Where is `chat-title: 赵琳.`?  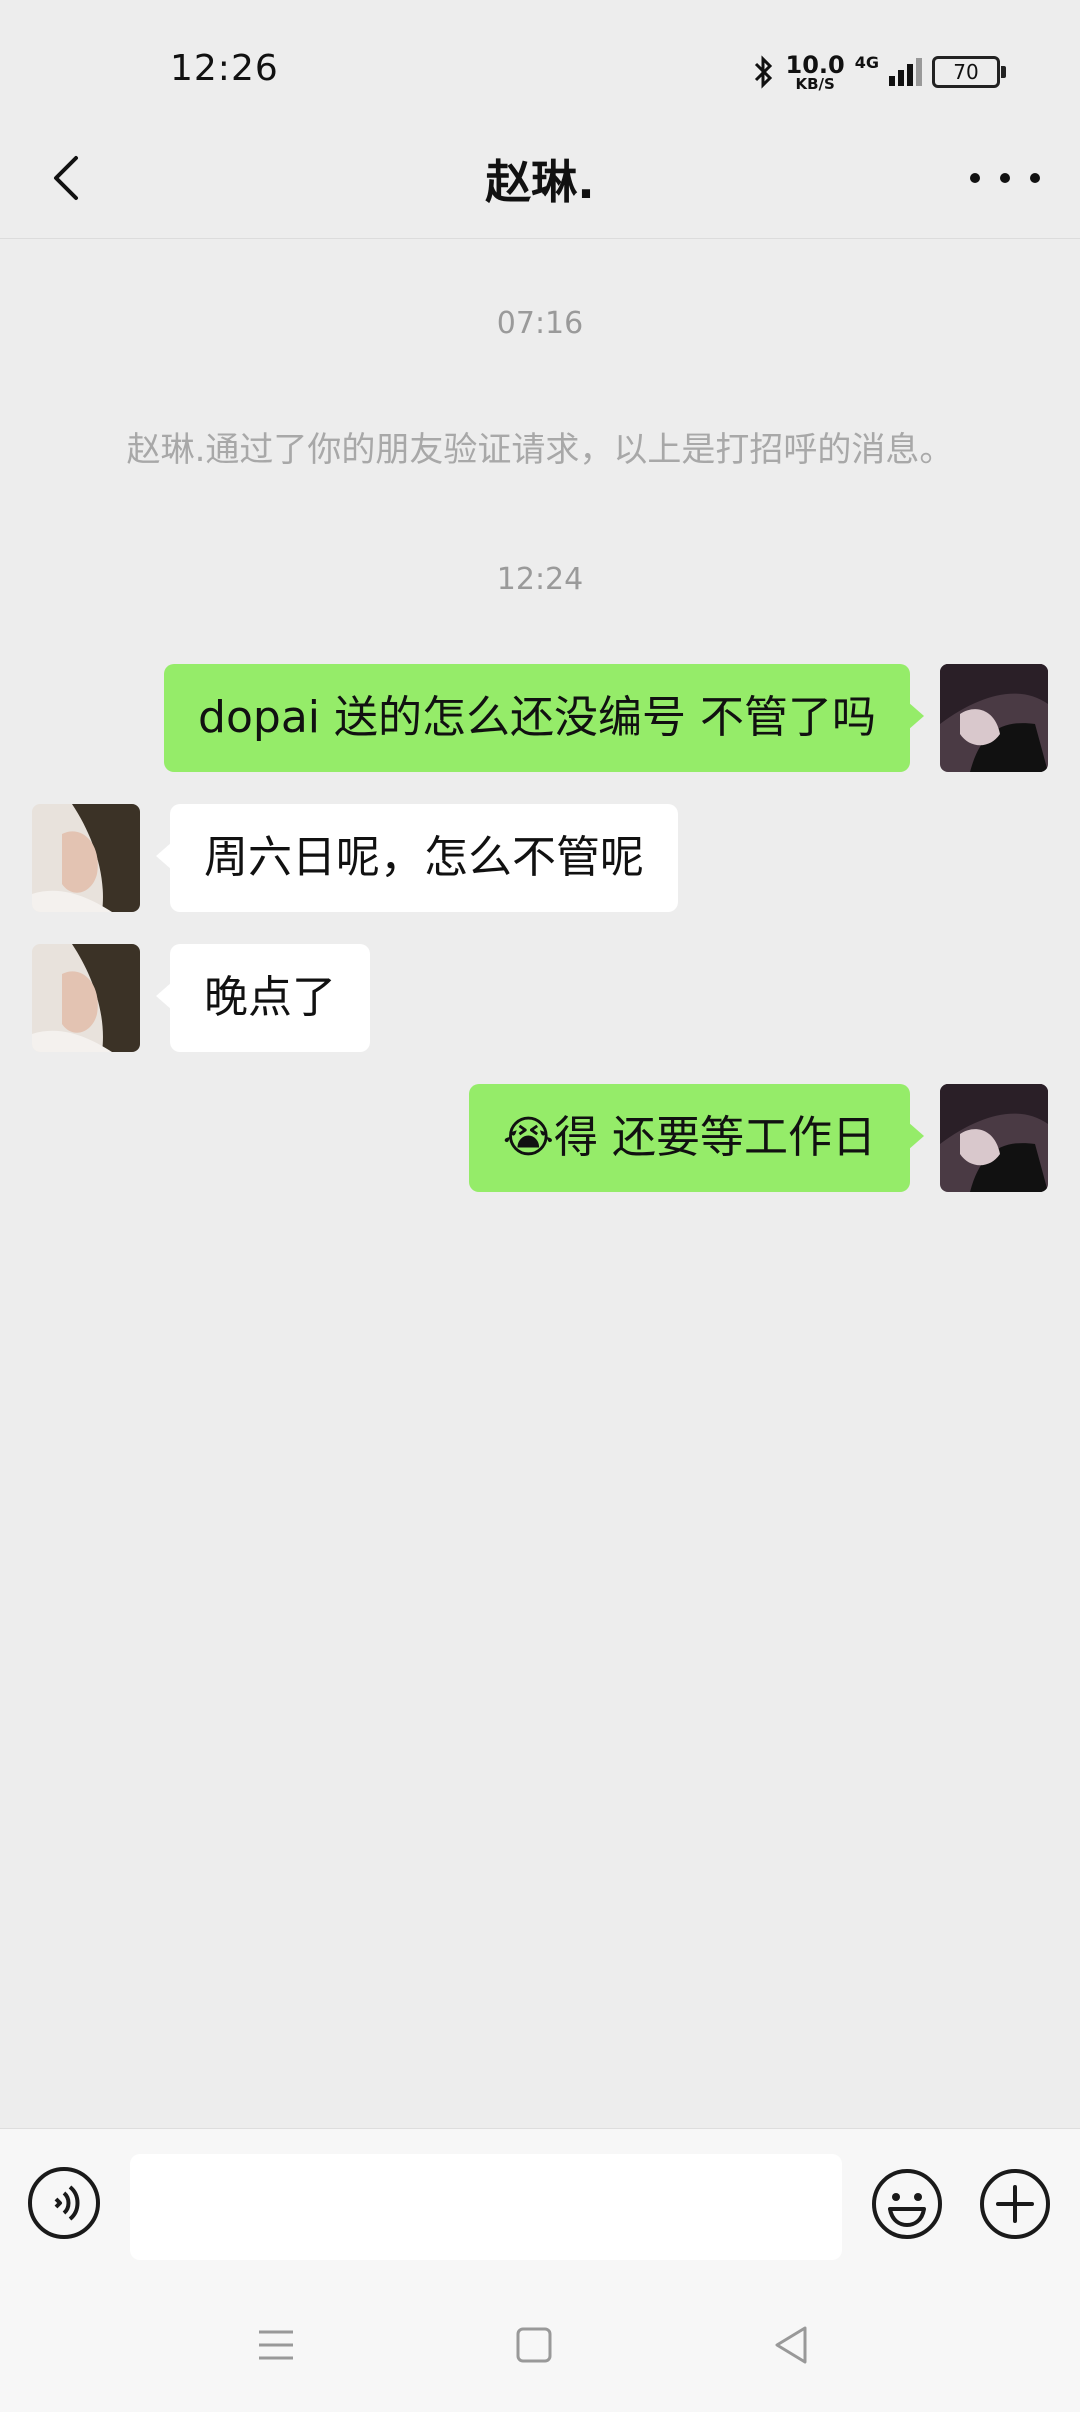
chat-title: 赵琳. is located at coordinates (540, 182).